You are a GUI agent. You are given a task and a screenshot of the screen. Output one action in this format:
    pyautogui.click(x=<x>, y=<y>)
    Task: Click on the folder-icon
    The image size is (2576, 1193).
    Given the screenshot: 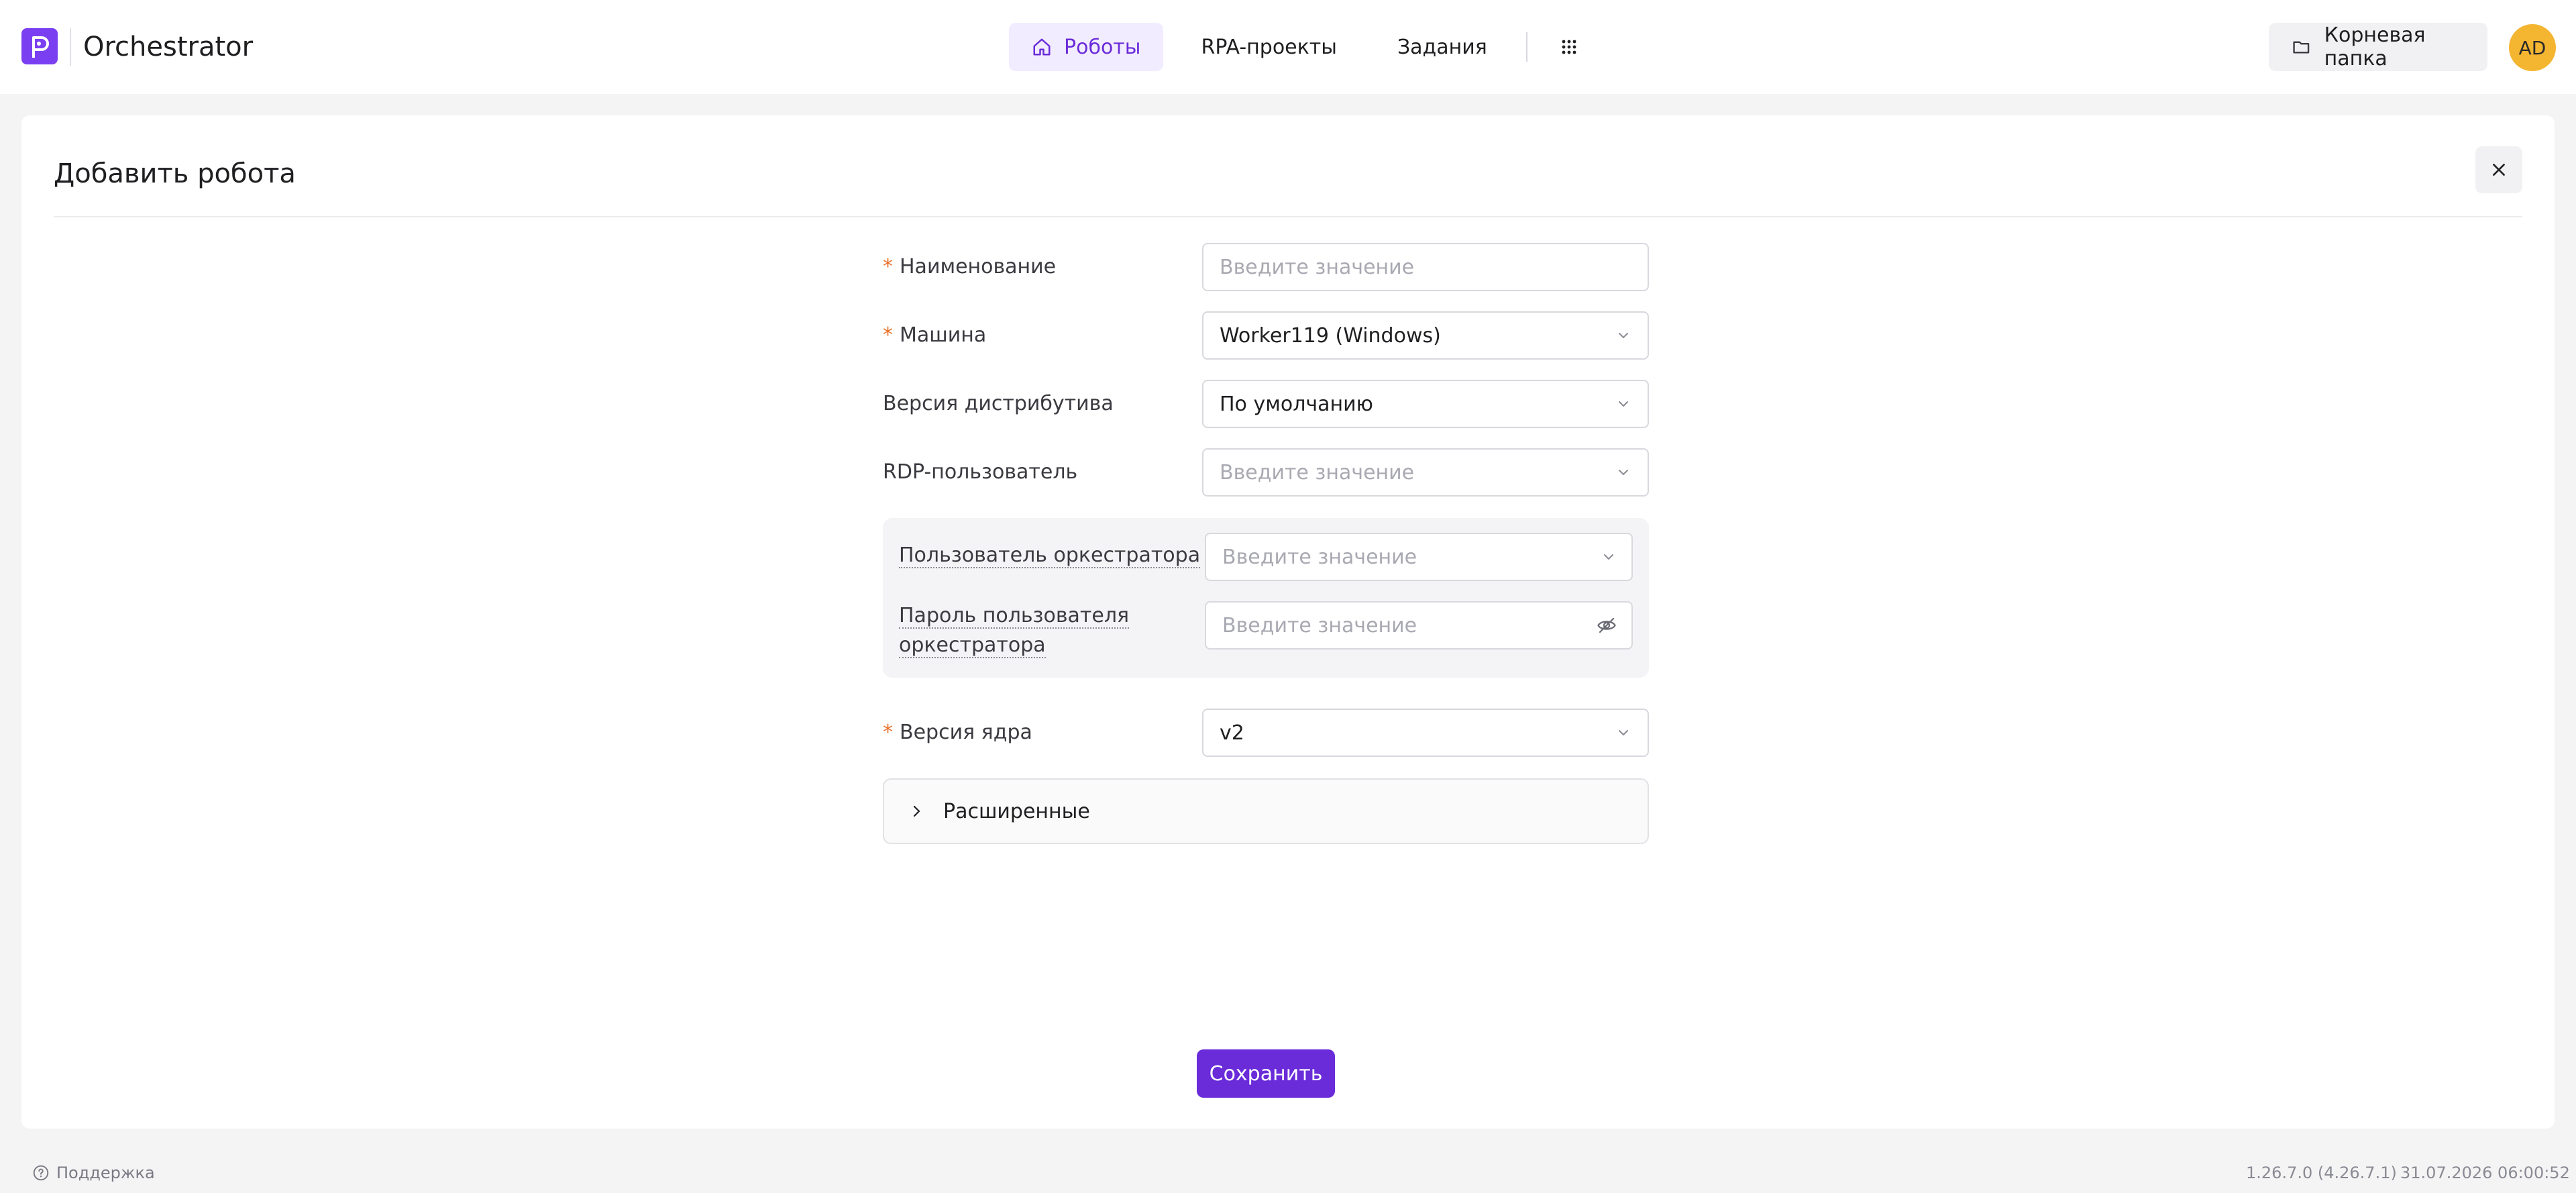 What is the action you would take?
    pyautogui.click(x=2301, y=47)
    